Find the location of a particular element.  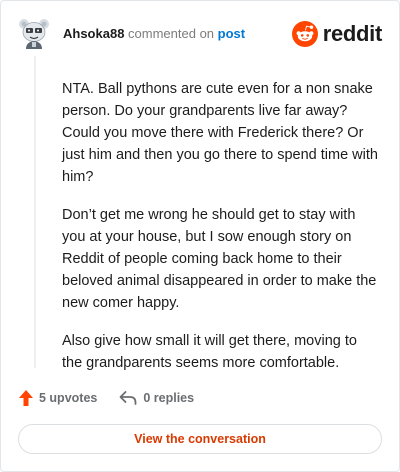

reddit-logo: reddit is located at coordinates (337, 34).